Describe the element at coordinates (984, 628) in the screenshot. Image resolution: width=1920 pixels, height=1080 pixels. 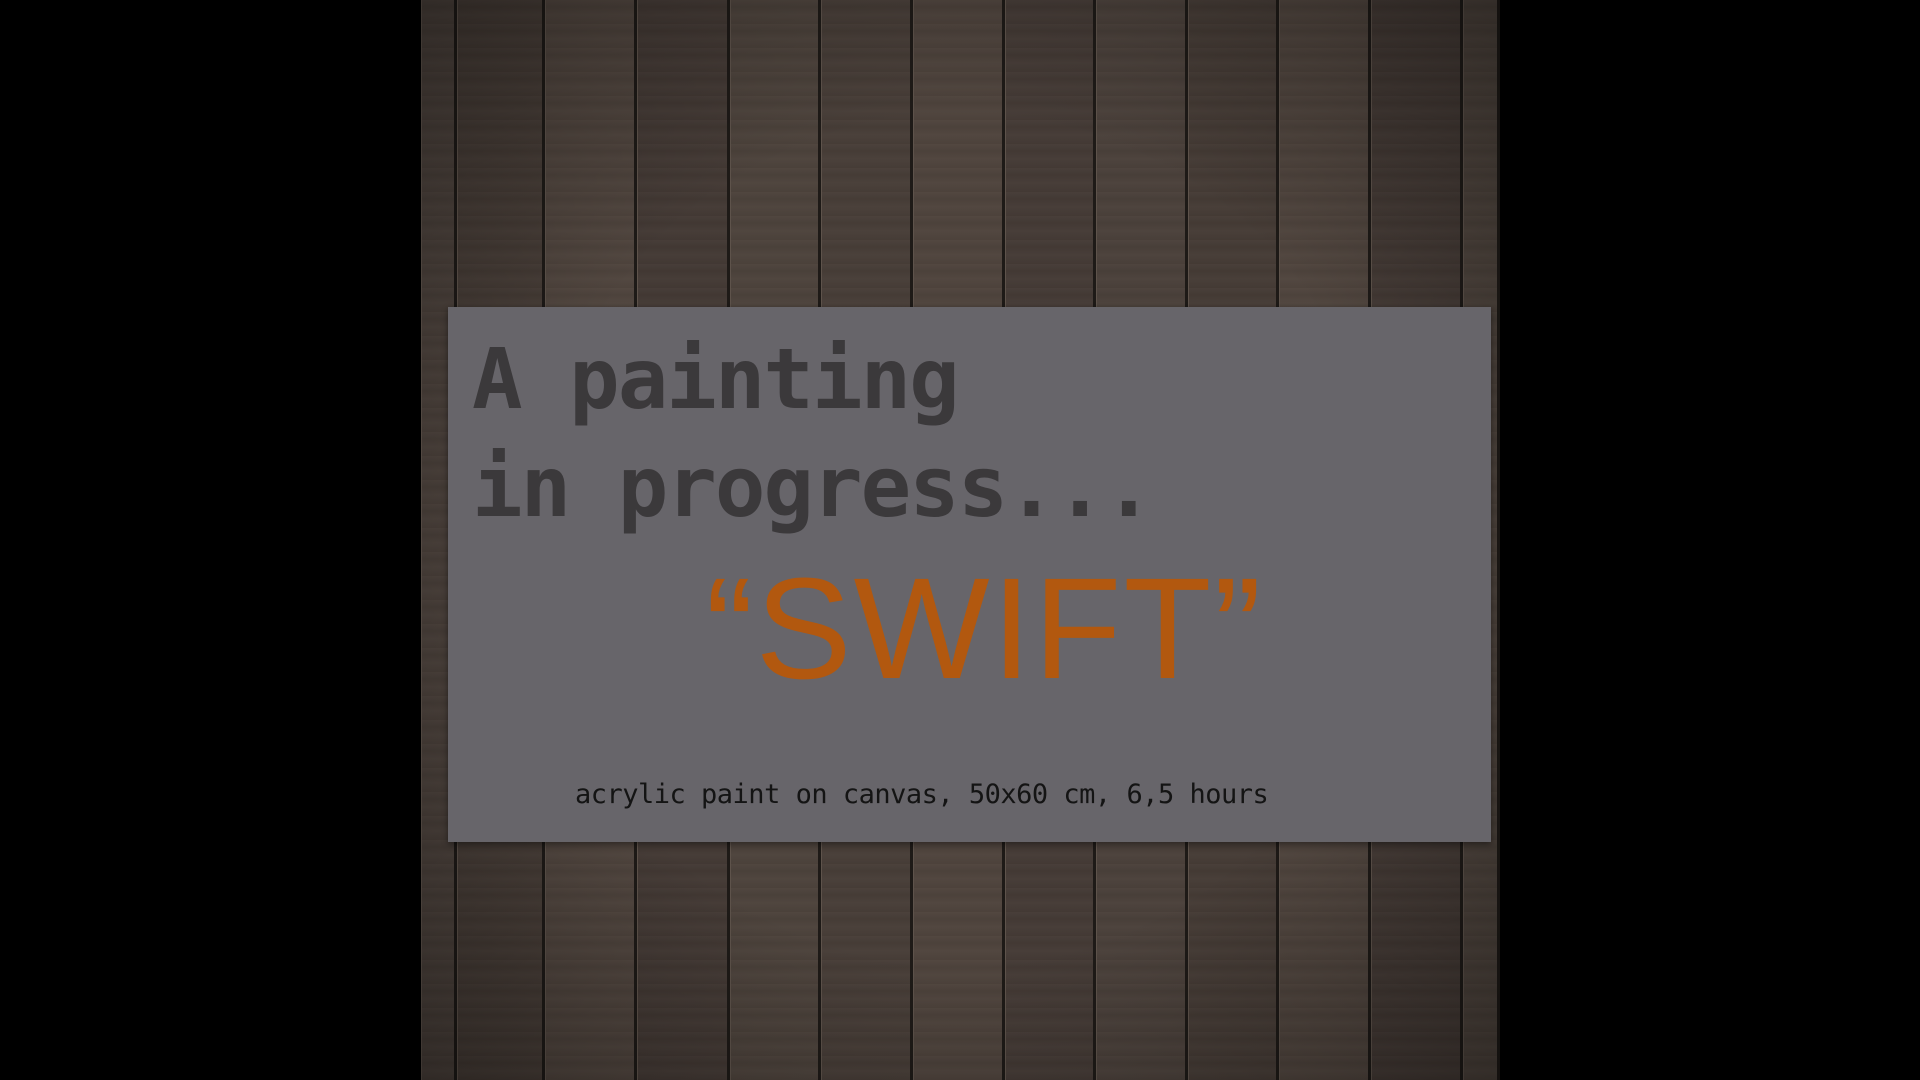
I see `artwork-title: “SWIFT”` at that location.